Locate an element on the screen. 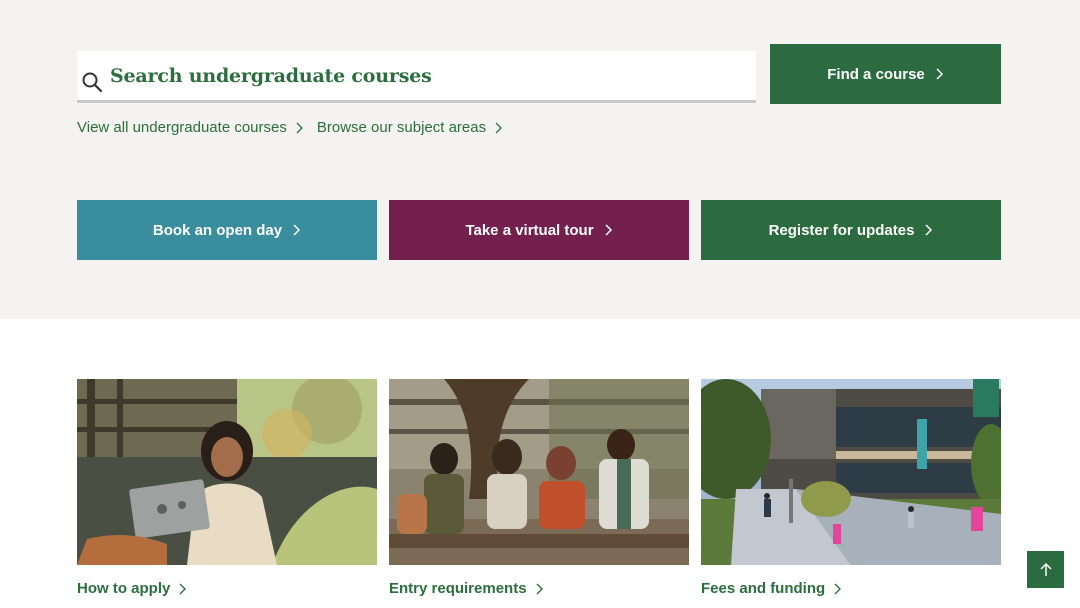  search-icon is located at coordinates (92, 82).